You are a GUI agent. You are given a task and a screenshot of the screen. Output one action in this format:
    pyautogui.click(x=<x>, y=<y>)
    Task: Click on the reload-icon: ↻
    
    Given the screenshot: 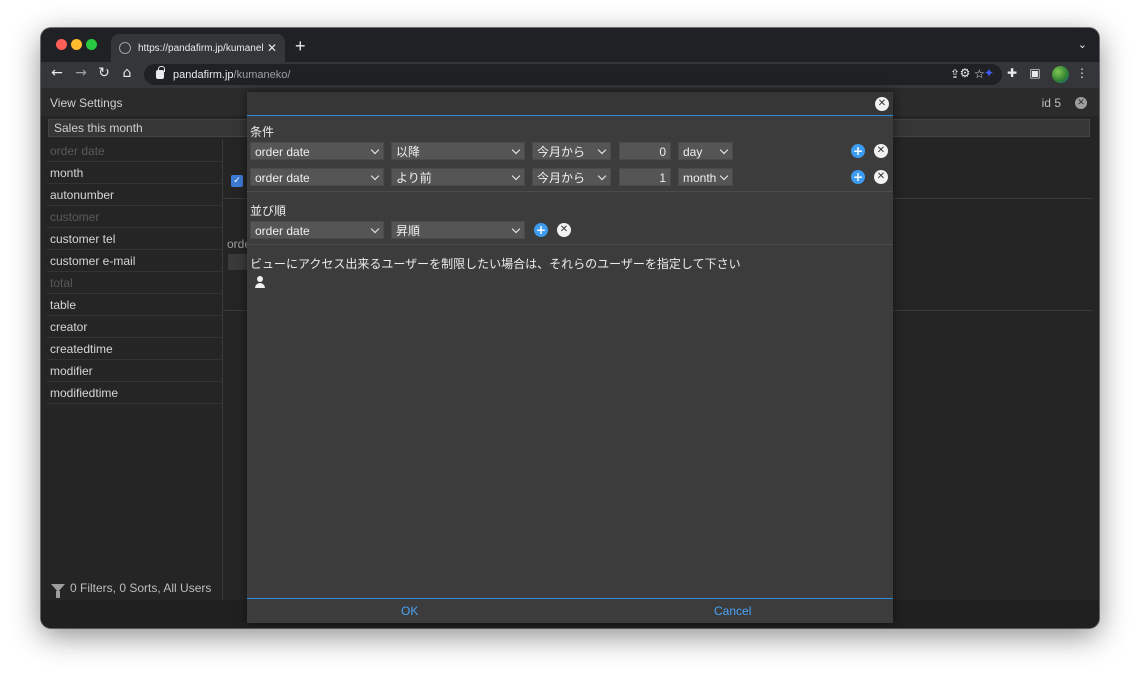 What is the action you would take?
    pyautogui.click(x=104, y=73)
    